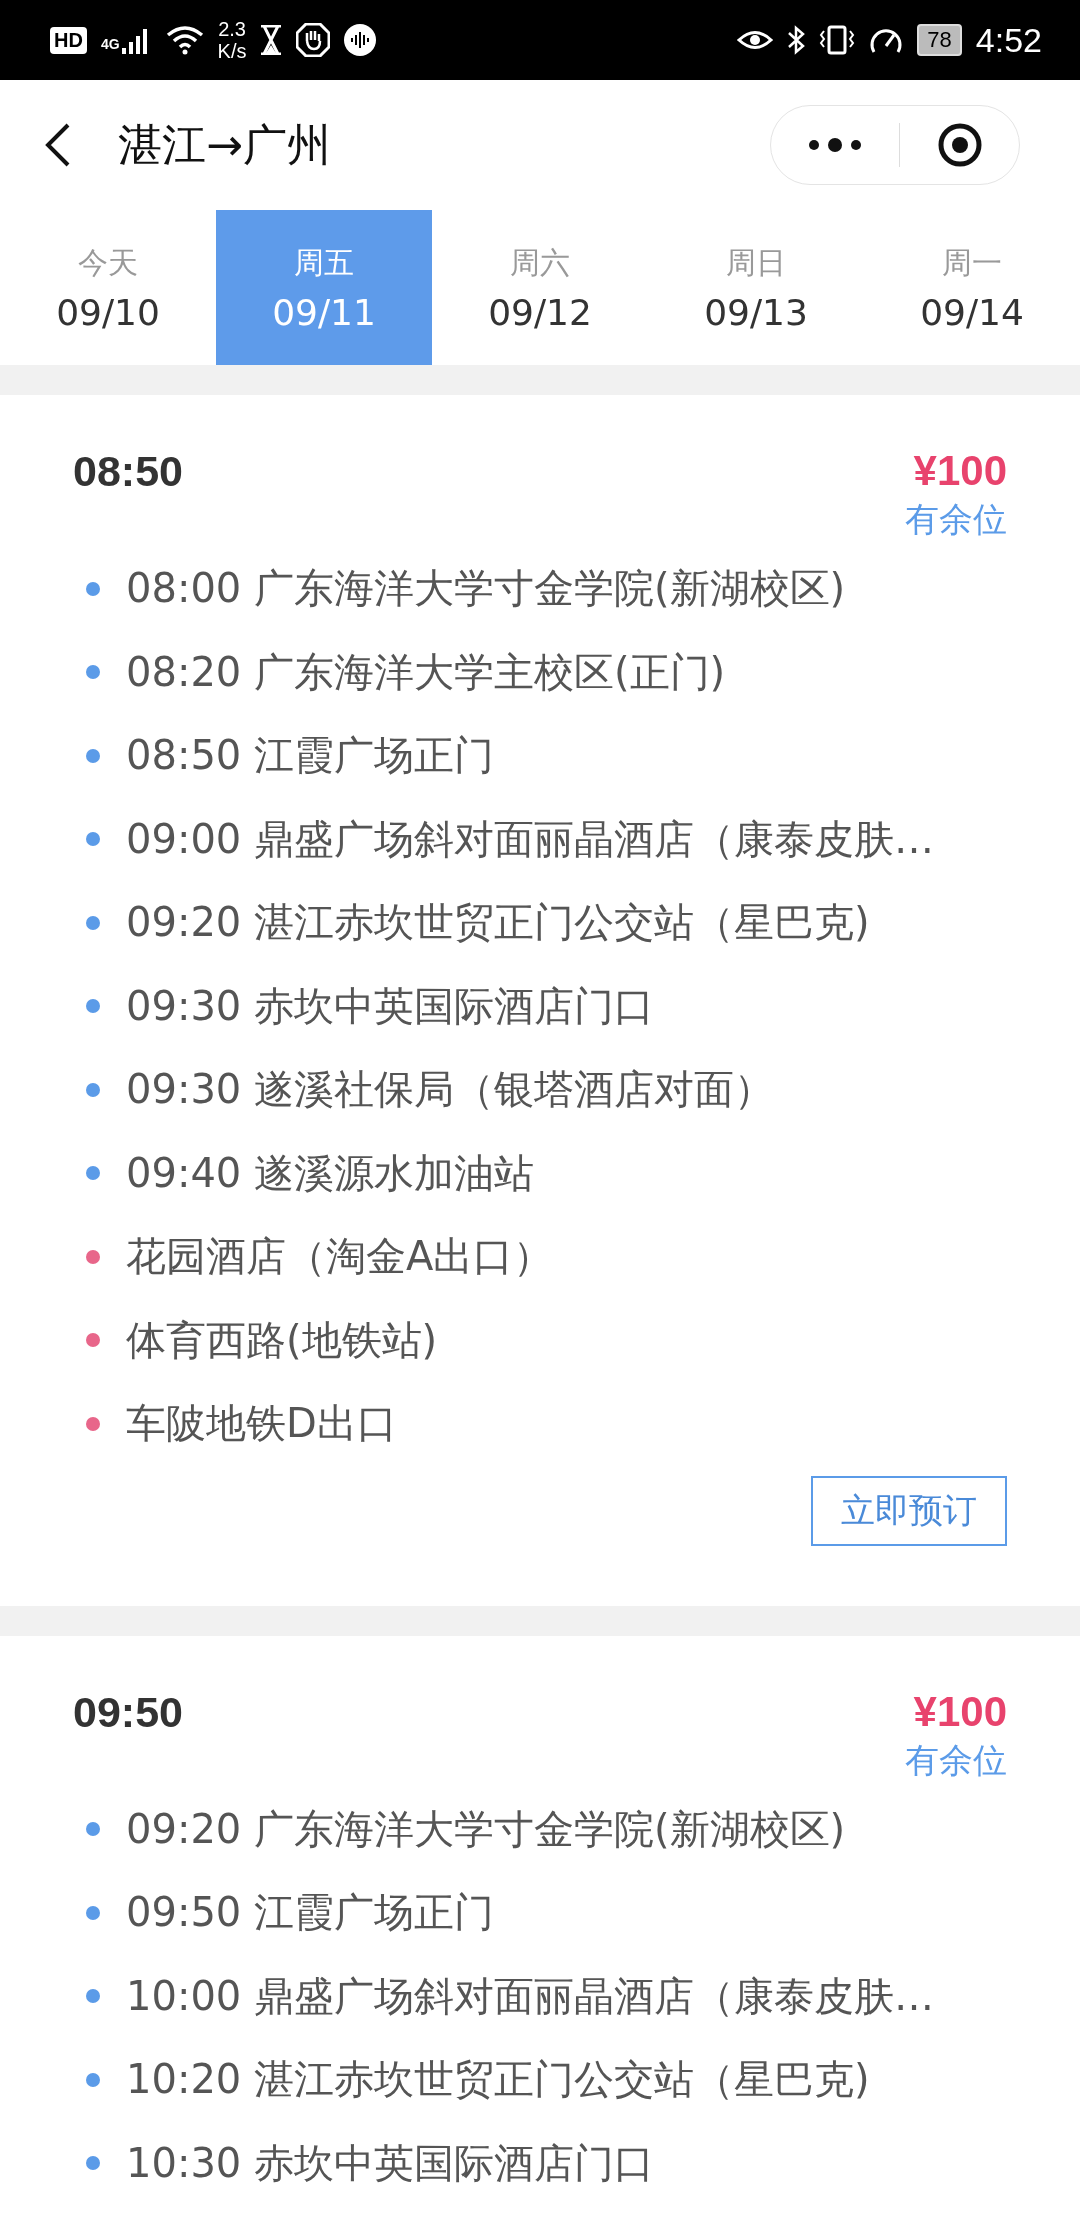  What do you see at coordinates (282, 1340) in the screenshot?
I see `stop-text: 体育西路(地铁站)` at bounding box center [282, 1340].